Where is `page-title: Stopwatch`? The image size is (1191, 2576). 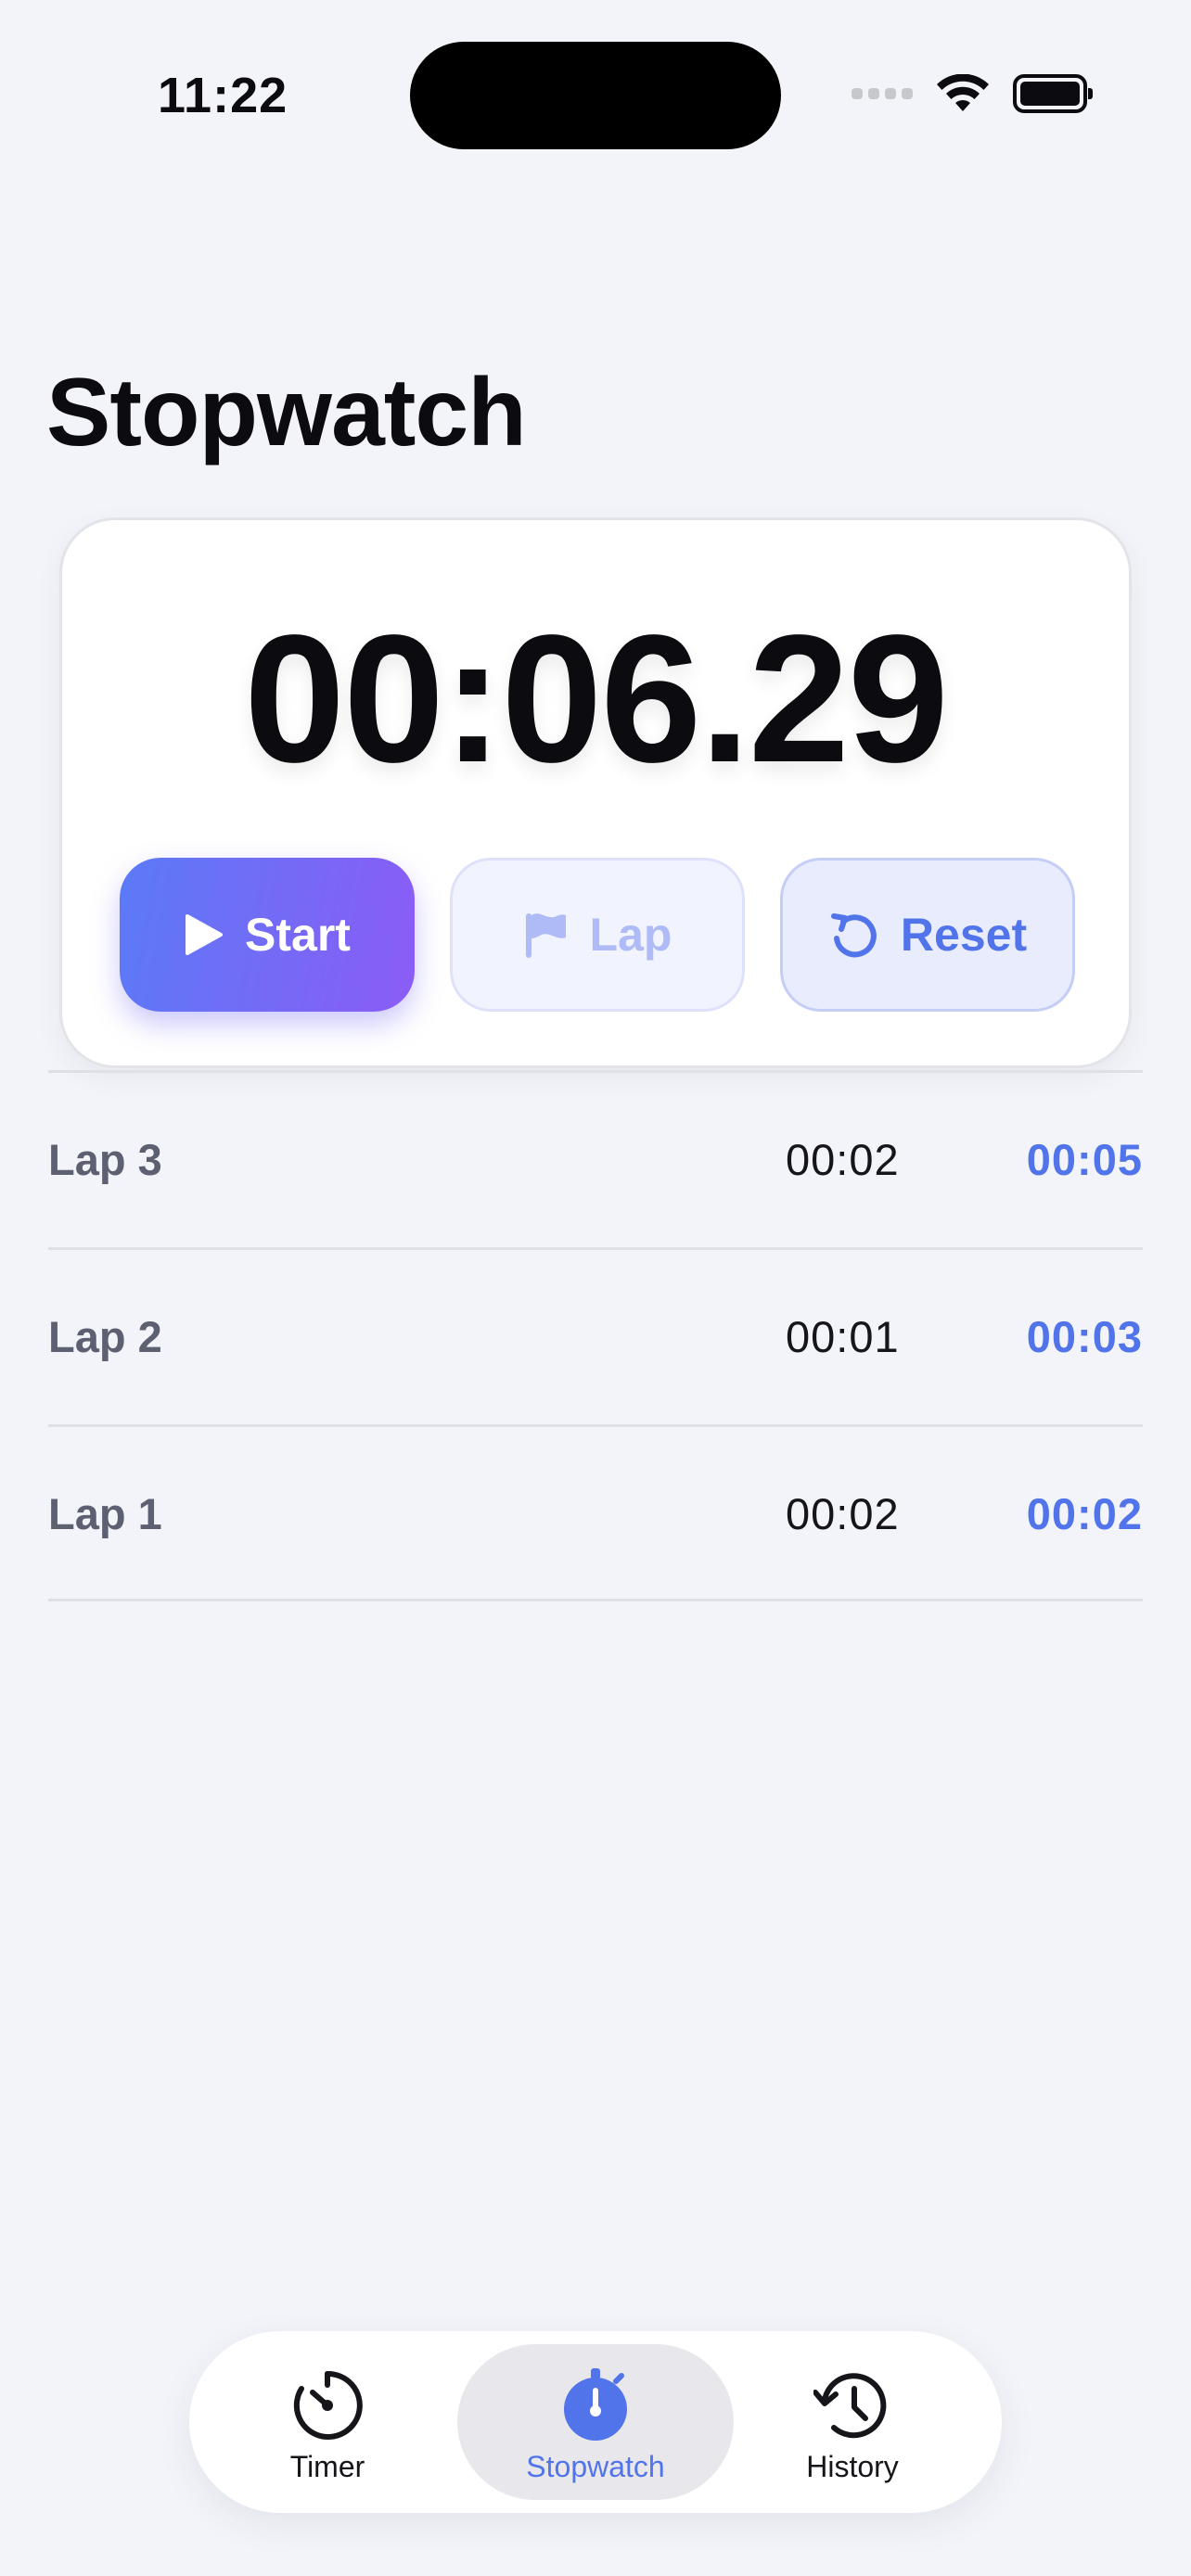
page-title: Stopwatch is located at coordinates (286, 413).